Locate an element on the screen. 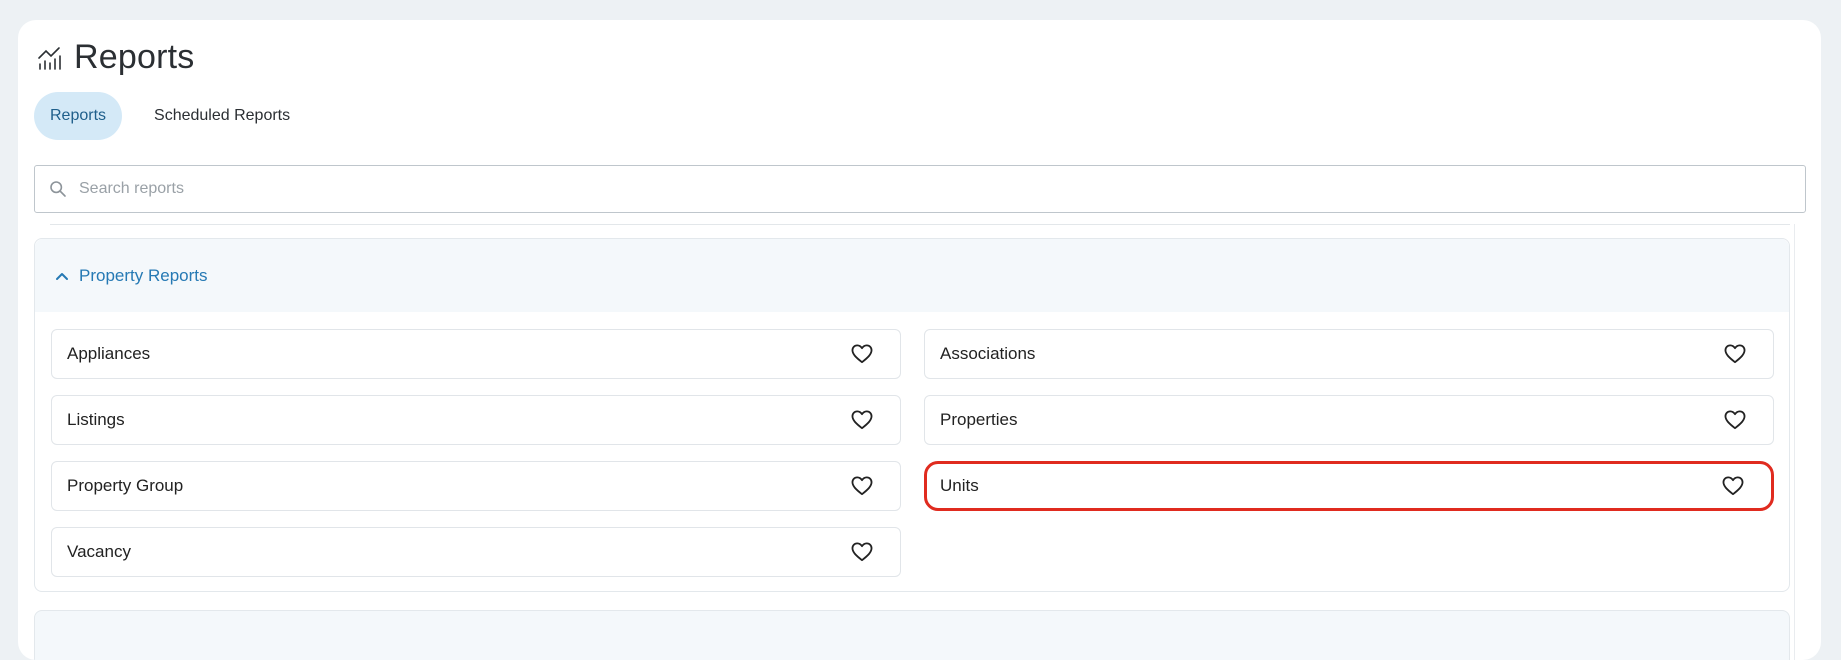  section-title: Property Reports is located at coordinates (143, 275).